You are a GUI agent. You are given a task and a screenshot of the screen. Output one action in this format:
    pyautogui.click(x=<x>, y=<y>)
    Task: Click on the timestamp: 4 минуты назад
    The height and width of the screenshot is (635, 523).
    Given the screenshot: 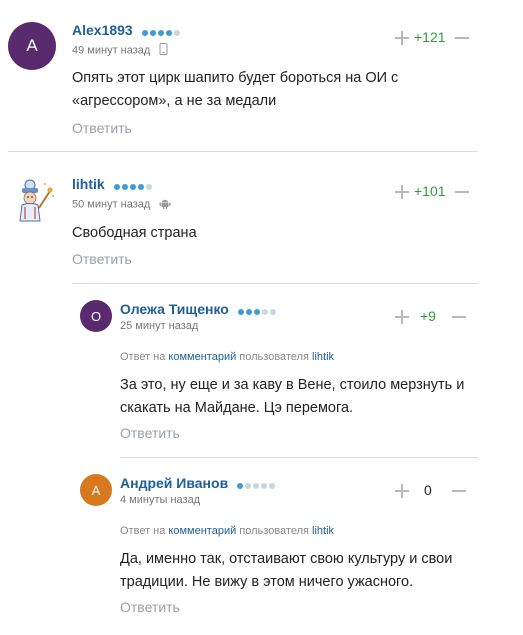 What is the action you would take?
    pyautogui.click(x=160, y=500)
    